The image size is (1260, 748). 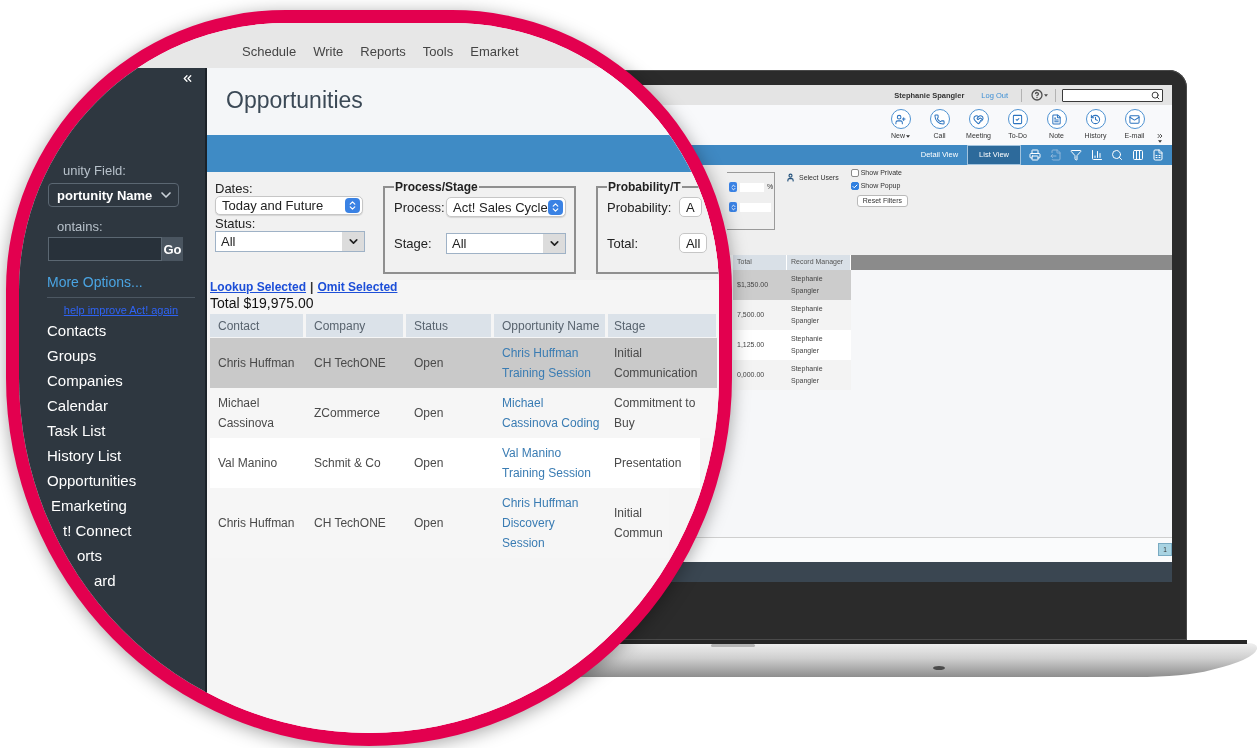 What do you see at coordinates (248, 463) in the screenshot?
I see `contact-name: Val Manino` at bounding box center [248, 463].